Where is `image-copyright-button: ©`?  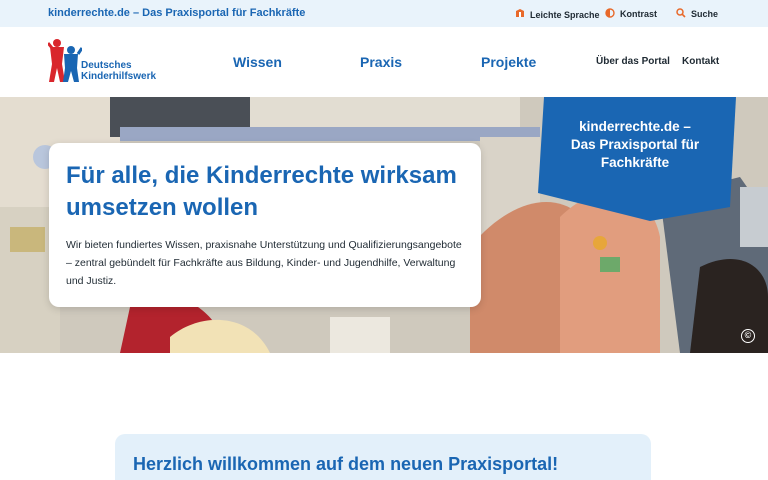
image-copyright-button: © is located at coordinates (748, 336).